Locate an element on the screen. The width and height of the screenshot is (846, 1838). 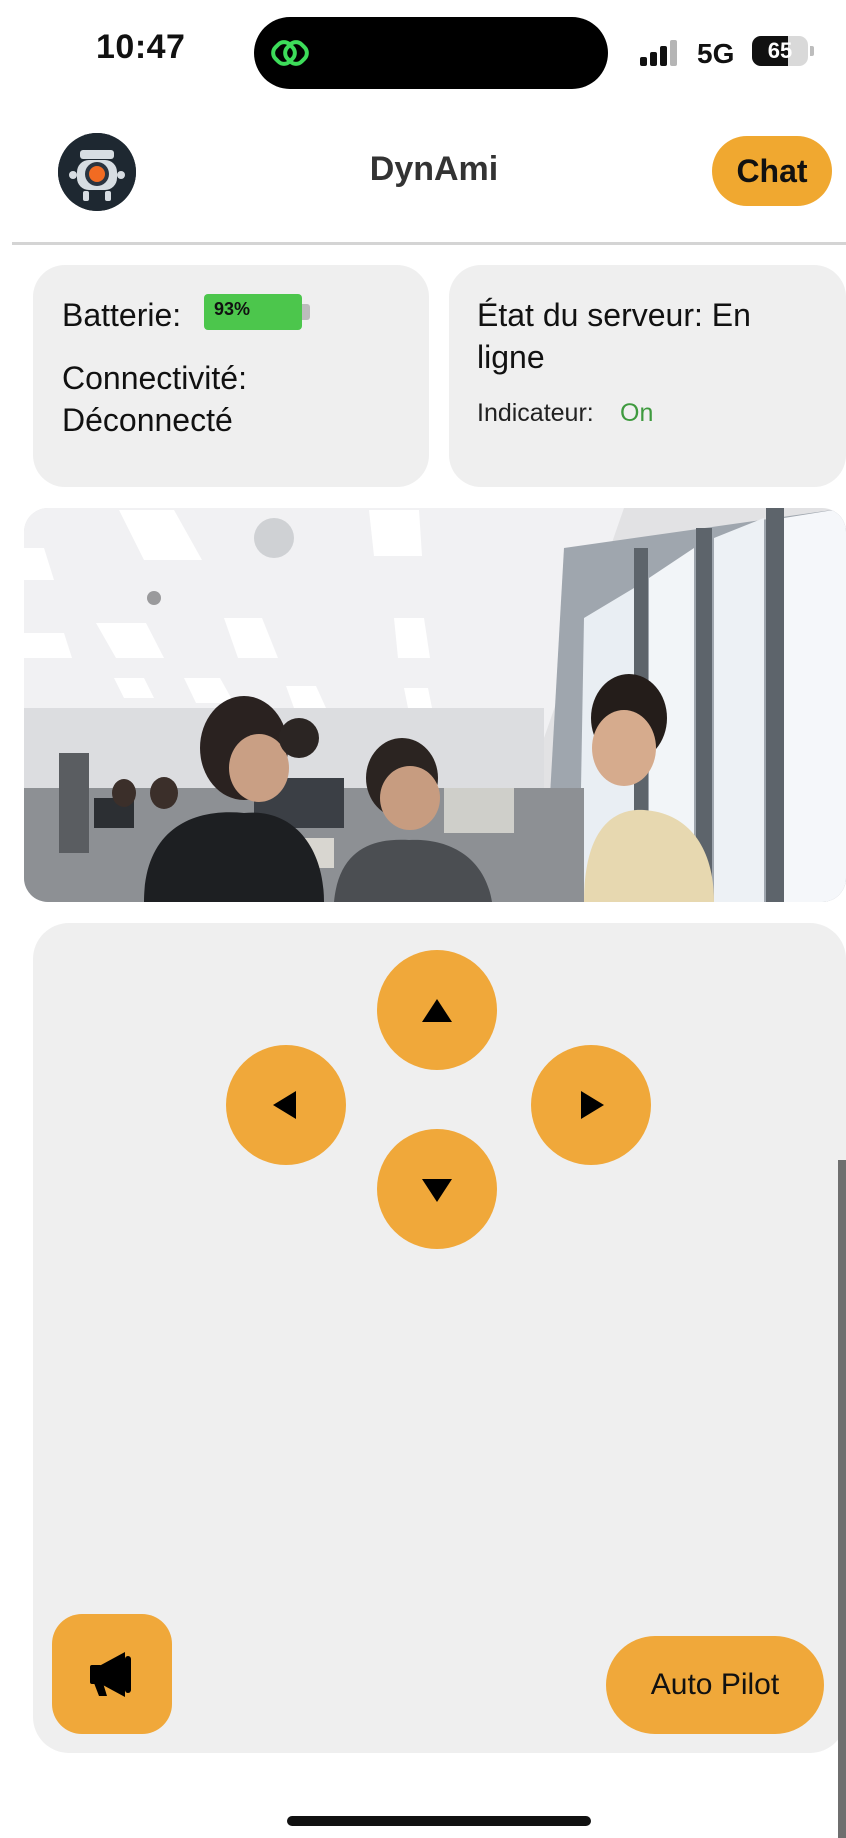
arrow-down-icon is located at coordinates (437, 1190).